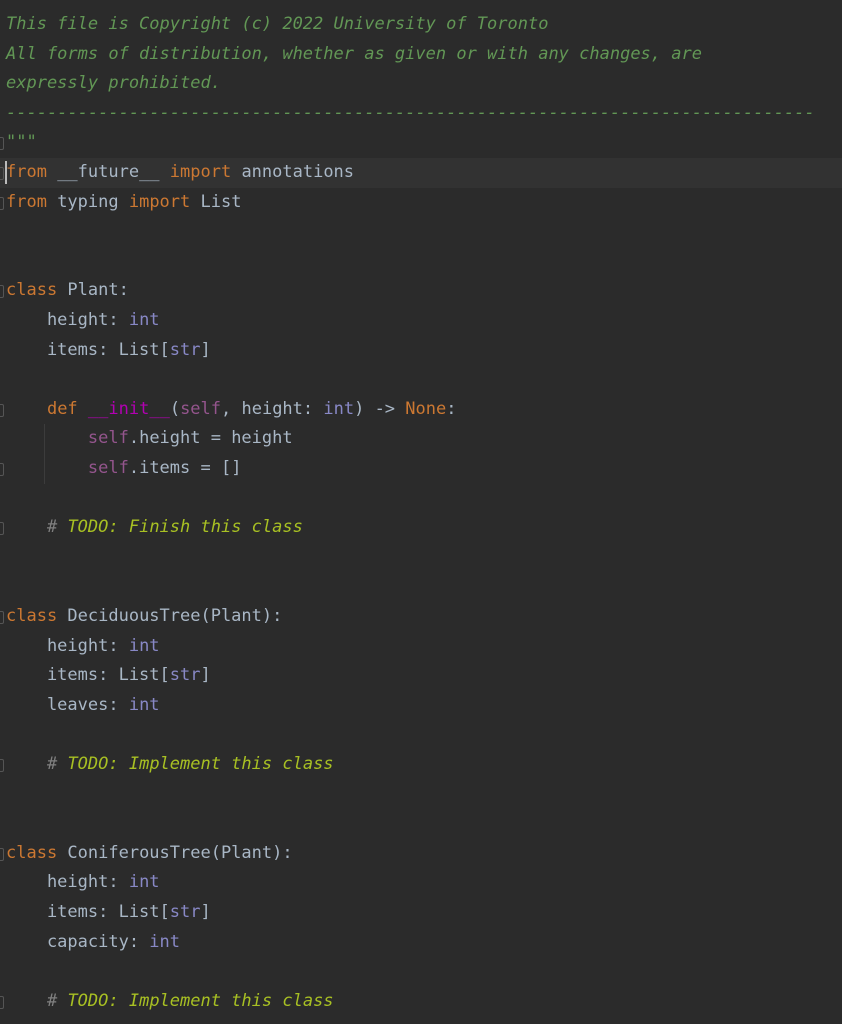  I want to click on code-token: capacity:, so click(78, 941).